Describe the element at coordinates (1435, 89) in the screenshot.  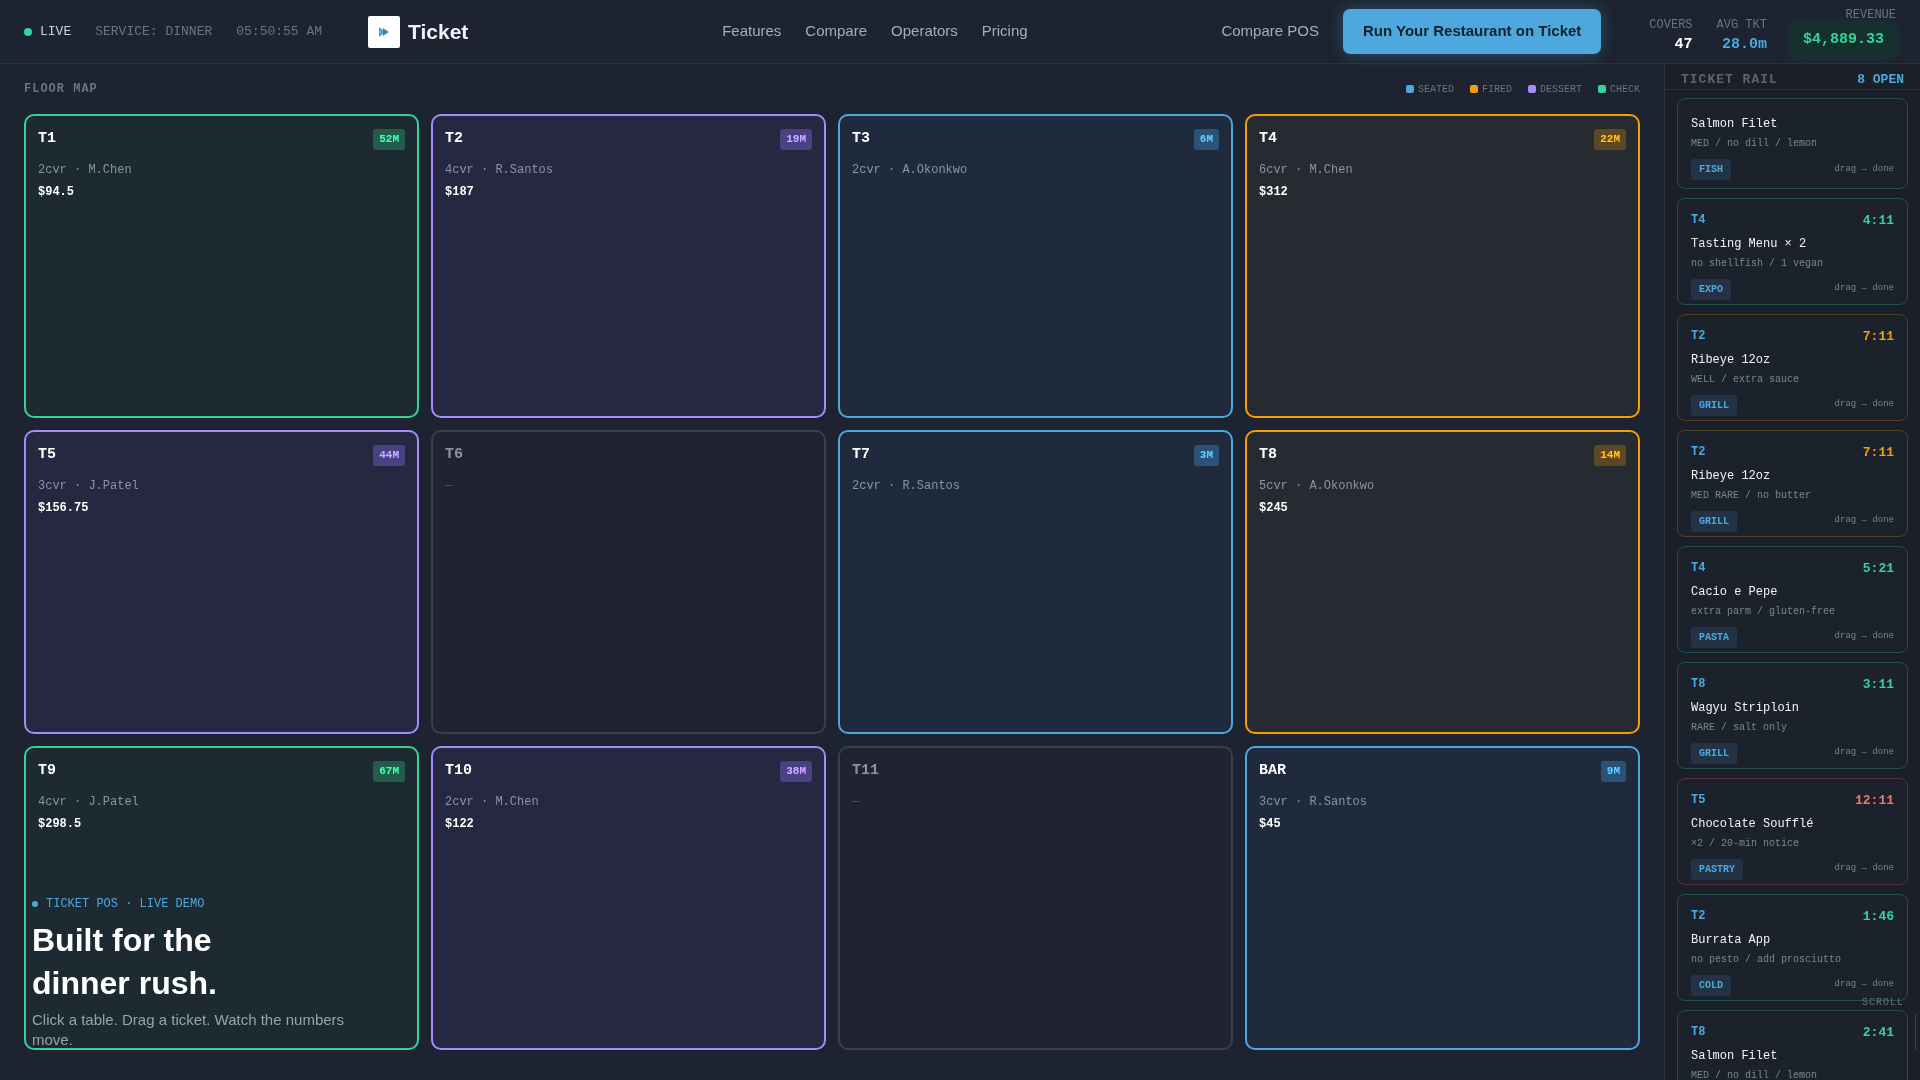
I see `legend-label: SEATED` at that location.